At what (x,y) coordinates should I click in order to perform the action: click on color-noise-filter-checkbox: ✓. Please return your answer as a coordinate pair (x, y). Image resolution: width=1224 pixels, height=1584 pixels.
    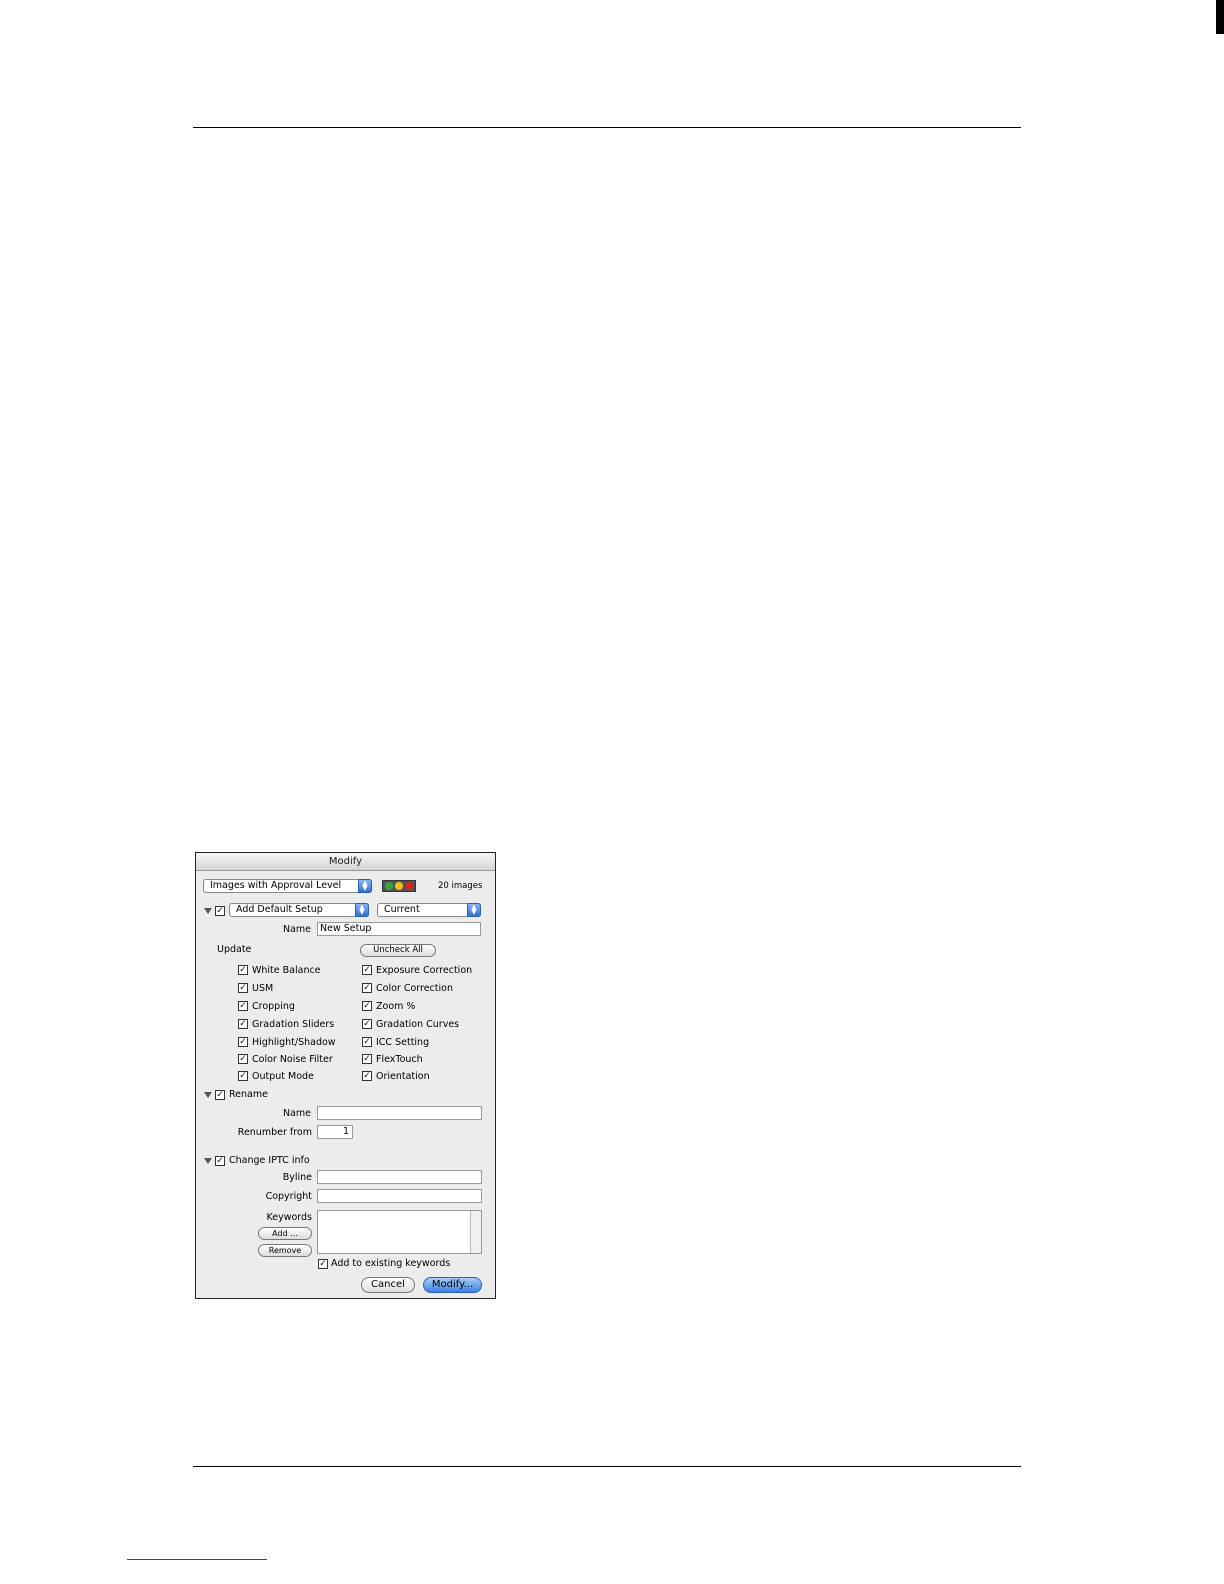
    Looking at the image, I should click on (243, 1059).